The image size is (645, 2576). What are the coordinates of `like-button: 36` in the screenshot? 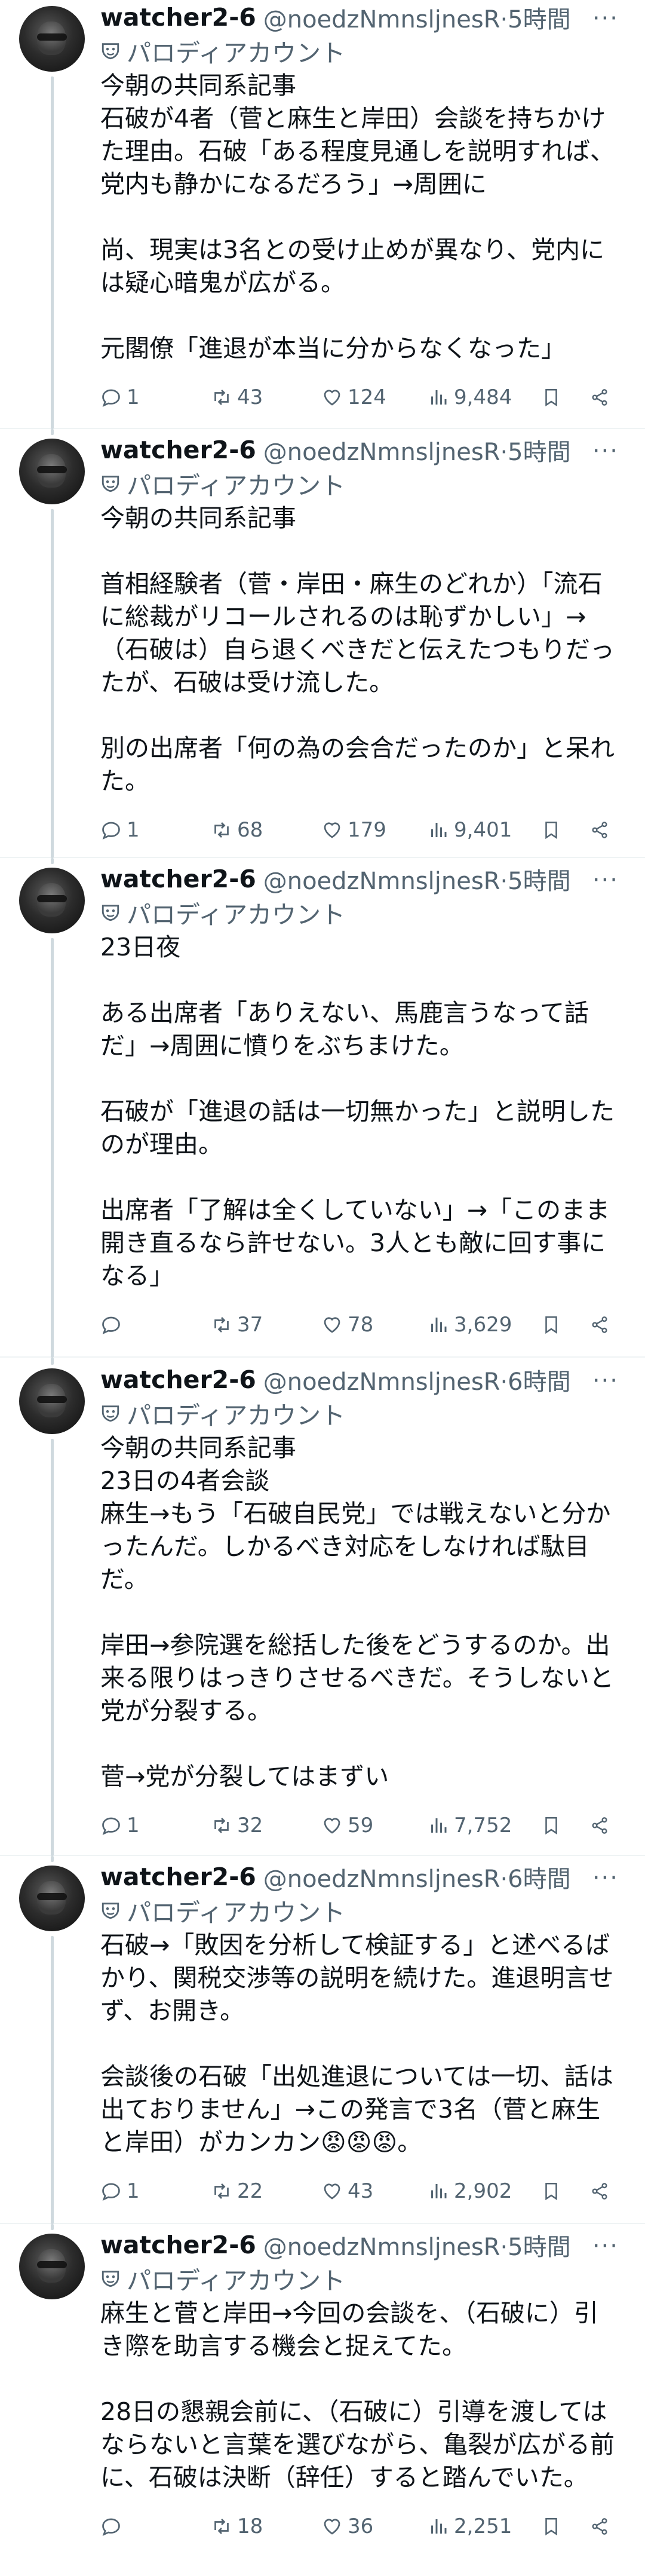 It's located at (374, 2526).